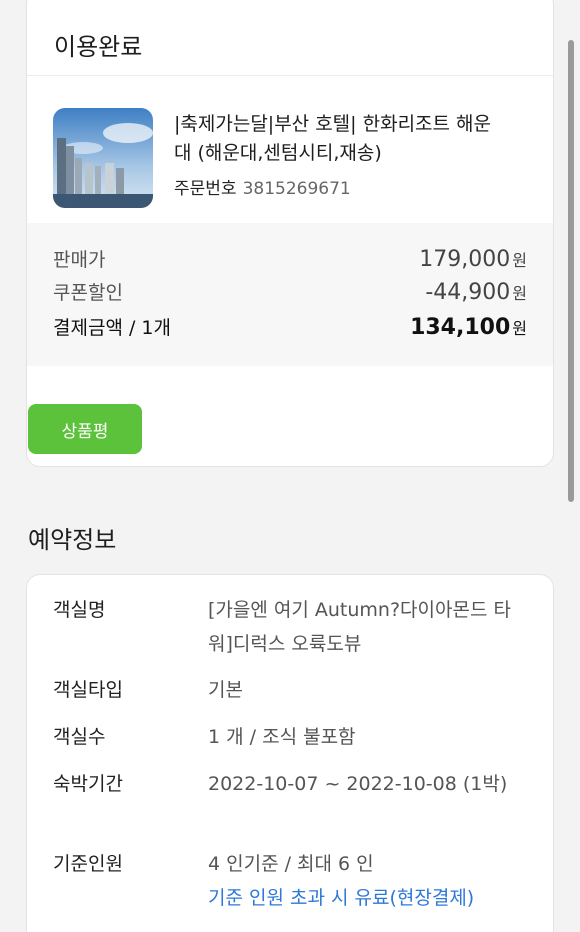 The height and width of the screenshot is (932, 580). Describe the element at coordinates (370, 881) in the screenshot. I see `info-value-group: 4 인기준 / 최대 6 인 기준 인원 초과 시 유료(현장결제)` at that location.